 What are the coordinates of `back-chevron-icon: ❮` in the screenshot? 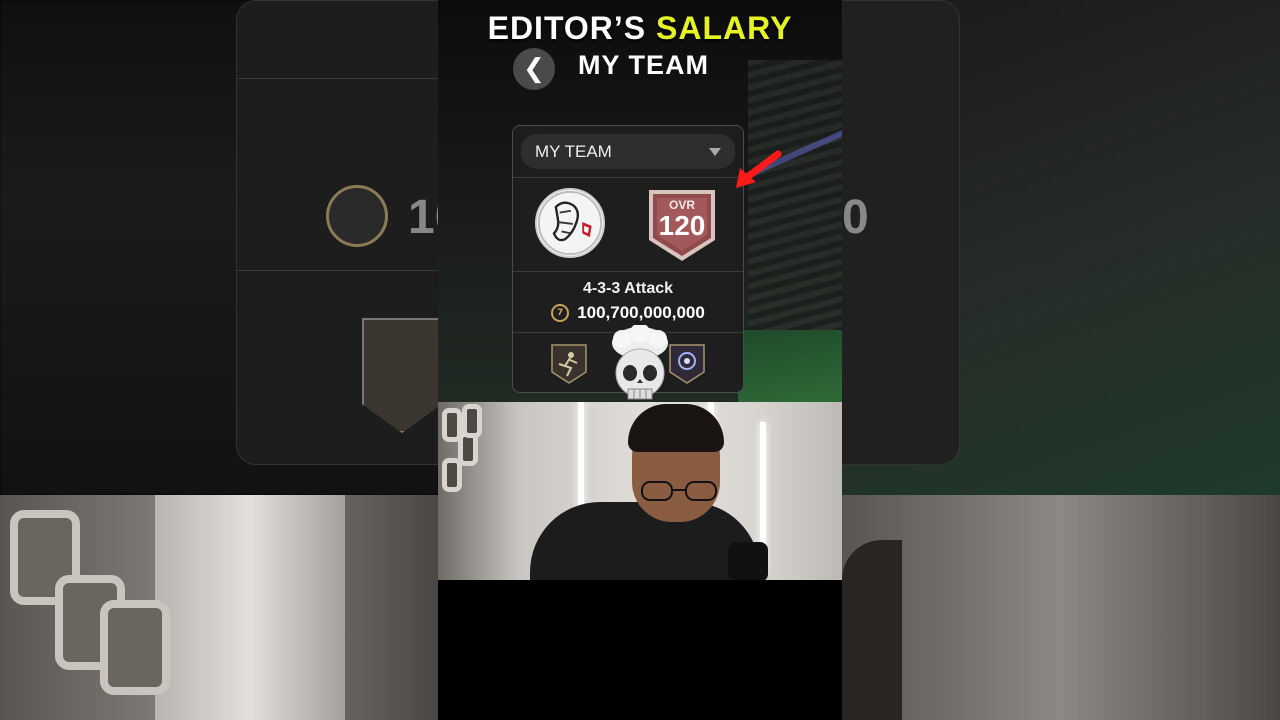 It's located at (534, 69).